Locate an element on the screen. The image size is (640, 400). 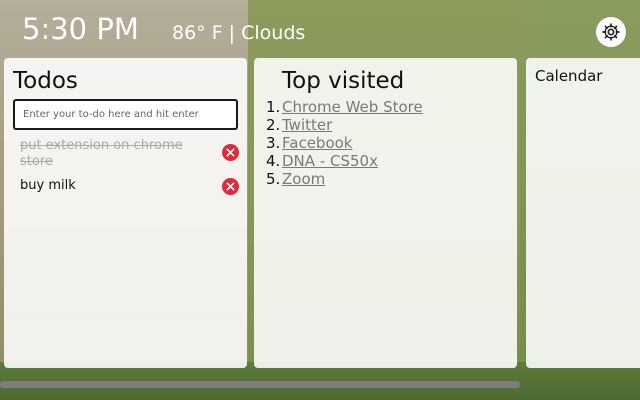
top-bar: 5:30 PM 86° F | Clouds is located at coordinates (320, 29).